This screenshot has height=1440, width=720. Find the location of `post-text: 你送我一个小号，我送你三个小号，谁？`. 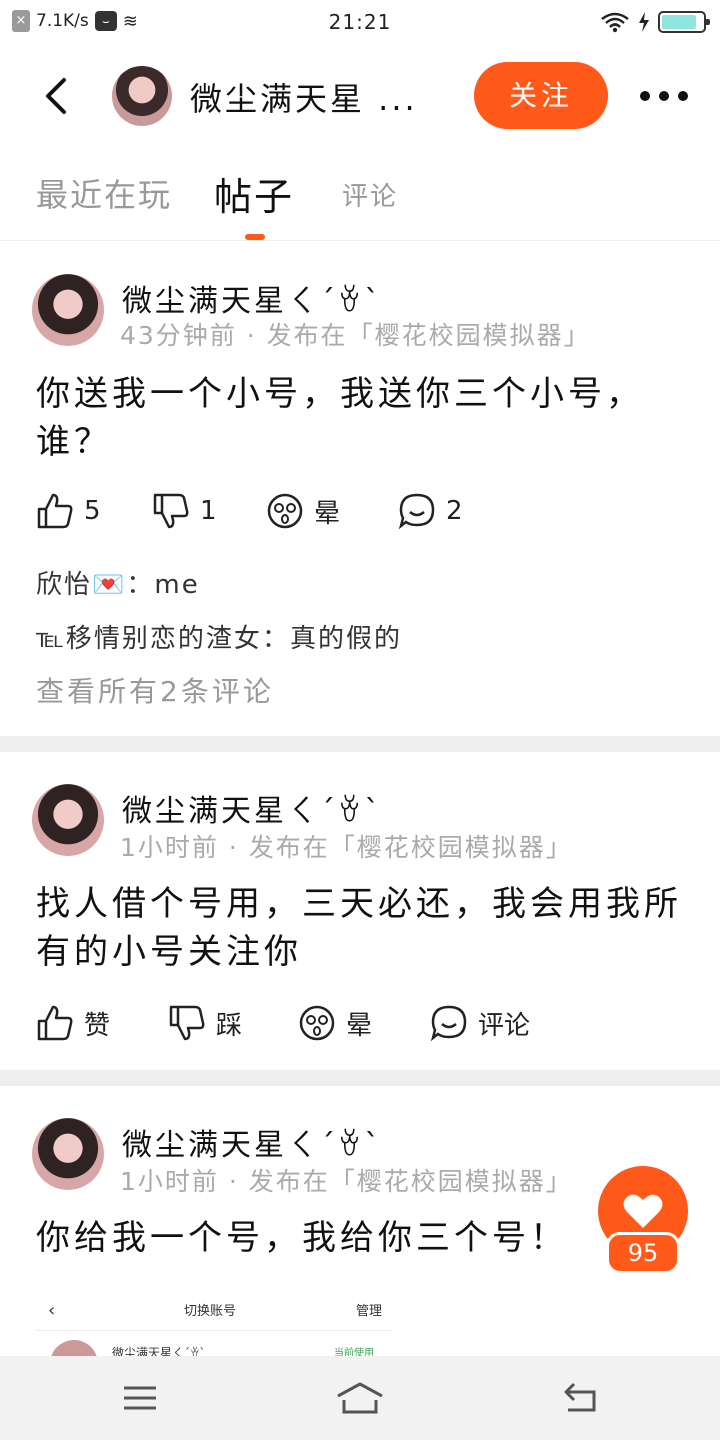

post-text: 你送我一个小号，我送你三个小号，谁？ is located at coordinates (361, 418).